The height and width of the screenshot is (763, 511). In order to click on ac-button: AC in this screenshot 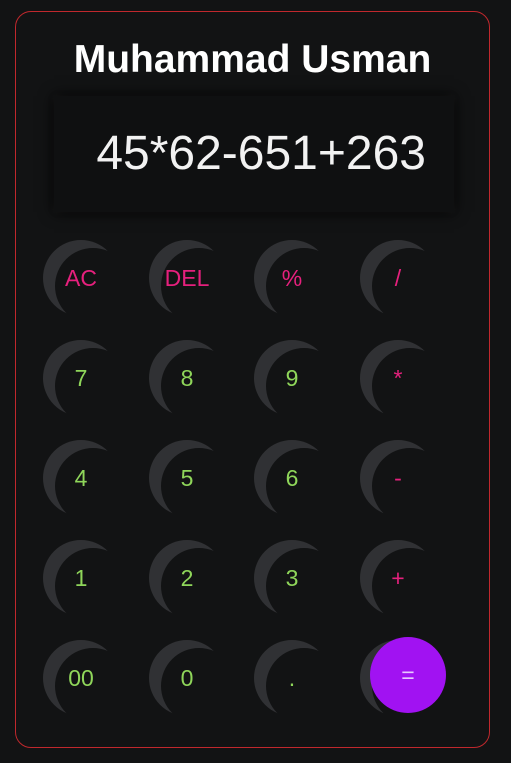, I will do `click(81, 278)`.